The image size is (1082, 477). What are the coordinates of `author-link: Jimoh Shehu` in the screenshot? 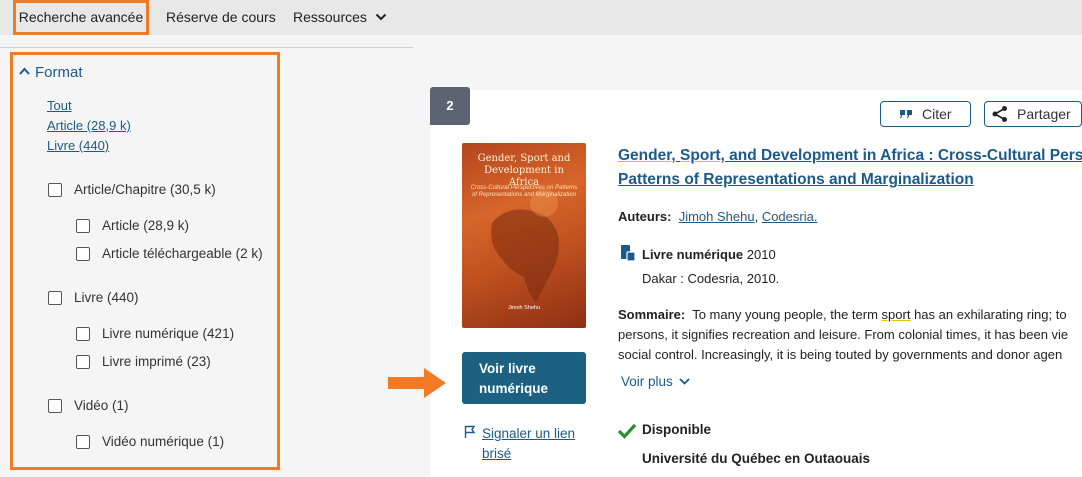 It's located at (717, 216).